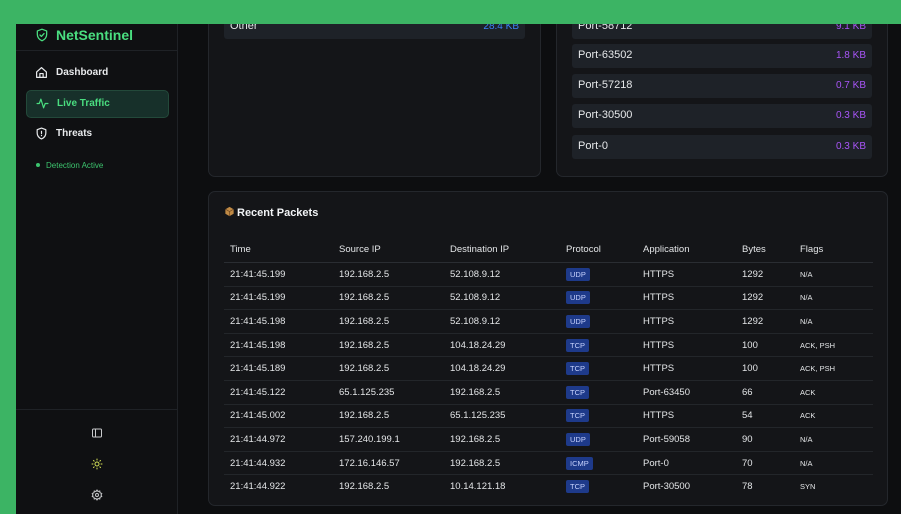 This screenshot has width=901, height=514. What do you see at coordinates (278, 368) in the screenshot?
I see `cell-time: 21:41:45.189` at bounding box center [278, 368].